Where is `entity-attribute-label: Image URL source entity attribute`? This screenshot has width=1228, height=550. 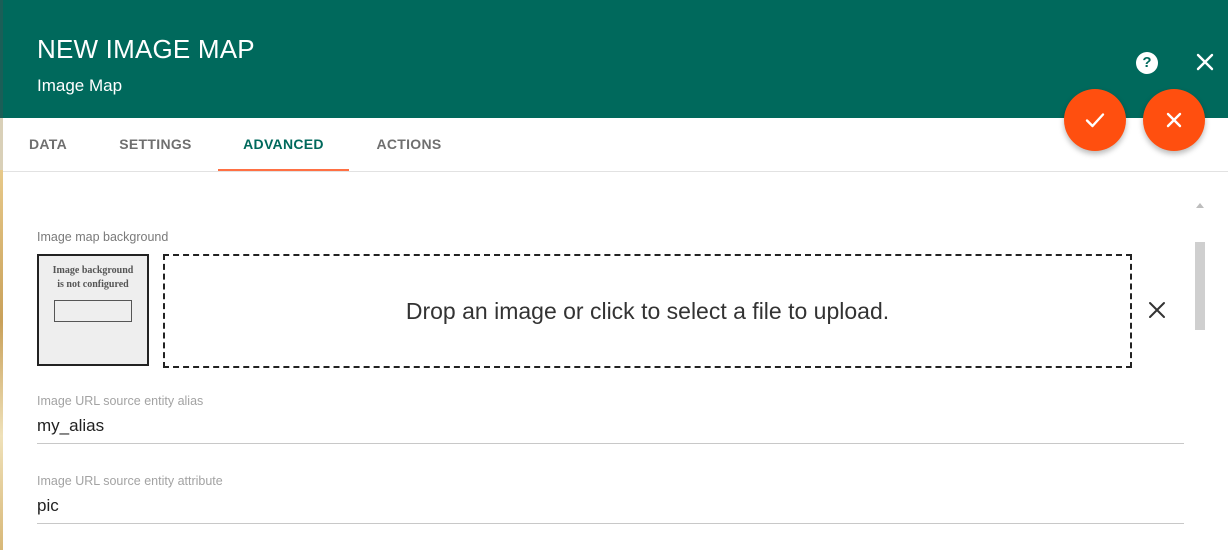 entity-attribute-label: Image URL source entity attribute is located at coordinates (130, 481).